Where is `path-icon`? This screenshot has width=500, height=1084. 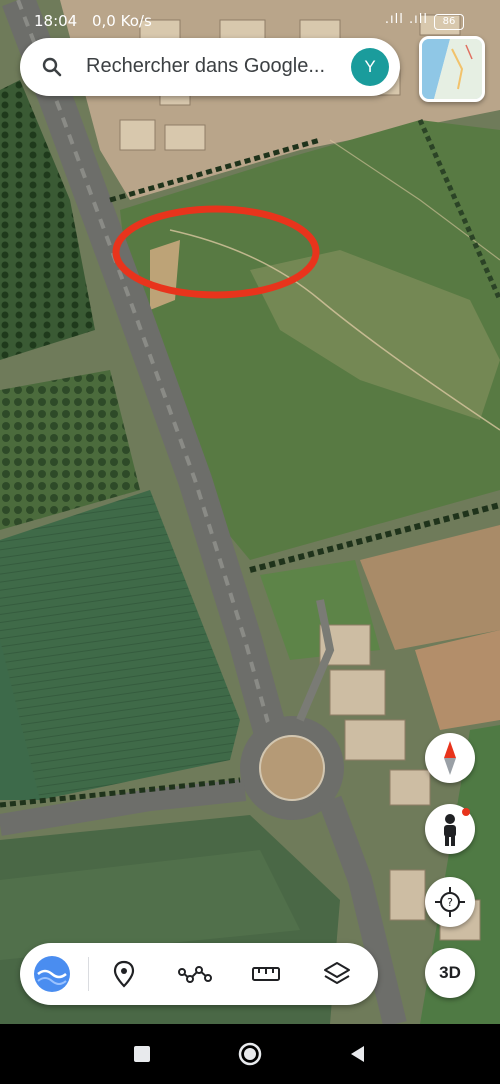
path-icon is located at coordinates (195, 974).